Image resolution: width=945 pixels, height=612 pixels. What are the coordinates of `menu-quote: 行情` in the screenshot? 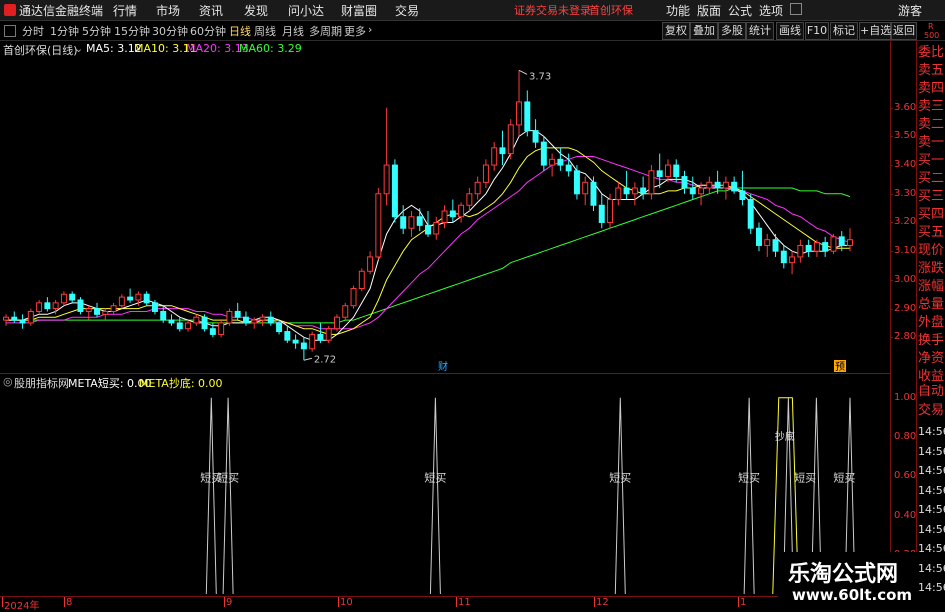 It's located at (125, 10).